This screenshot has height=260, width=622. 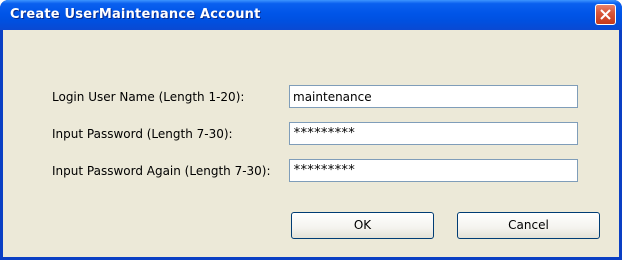 What do you see at coordinates (528, 225) in the screenshot?
I see `cancel-button: Cancel` at bounding box center [528, 225].